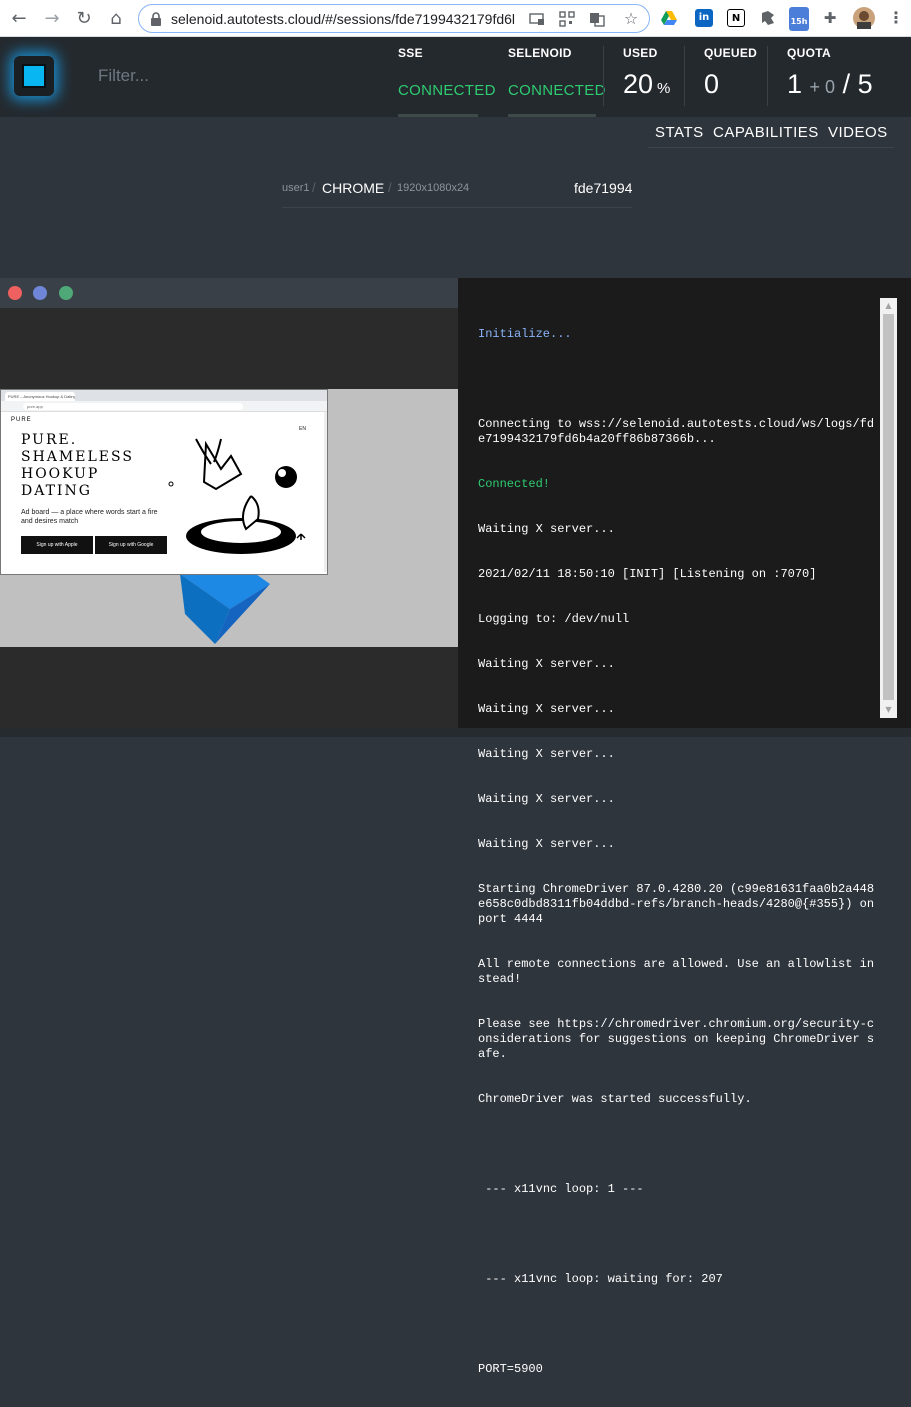 This screenshot has height=1407, width=911. What do you see at coordinates (704, 18) in the screenshot?
I see `linkedin-icon: in` at bounding box center [704, 18].